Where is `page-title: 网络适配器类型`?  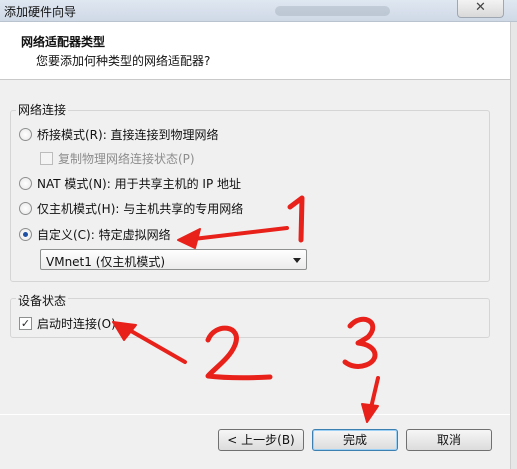
page-title: 网络适配器类型 is located at coordinates (63, 42).